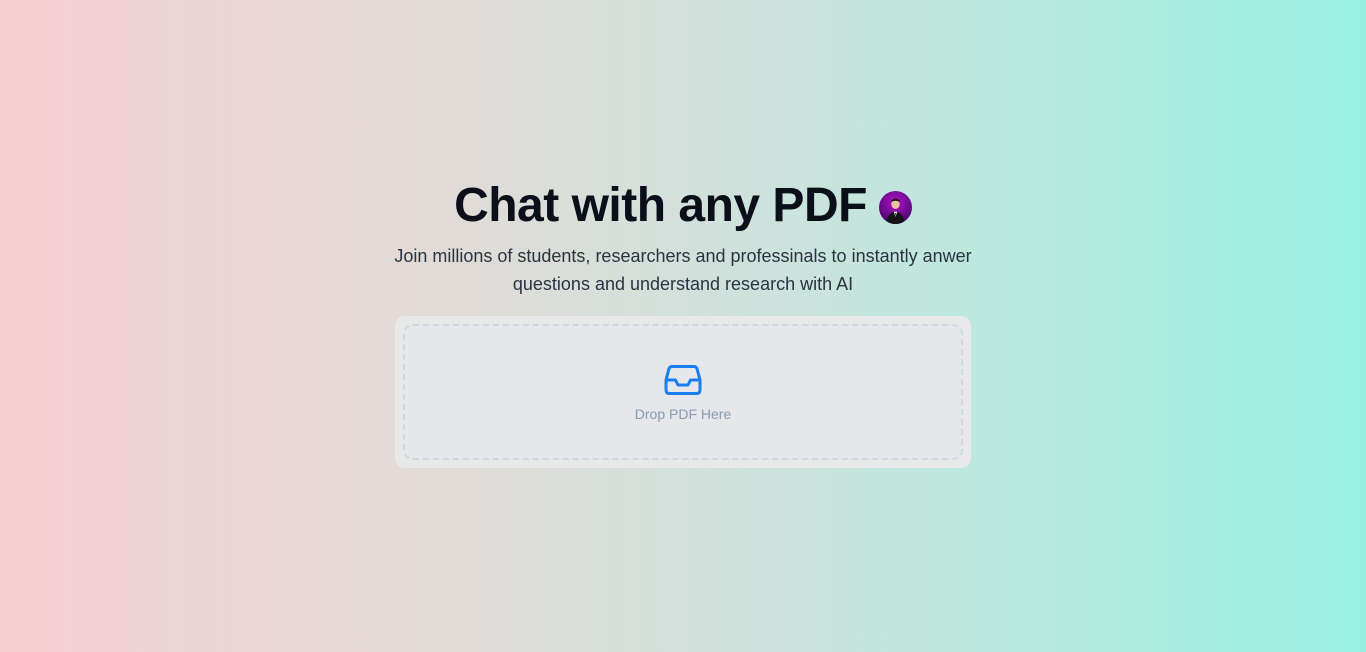 The image size is (1366, 652). I want to click on title-row: Chat with any PDF, so click(683, 206).